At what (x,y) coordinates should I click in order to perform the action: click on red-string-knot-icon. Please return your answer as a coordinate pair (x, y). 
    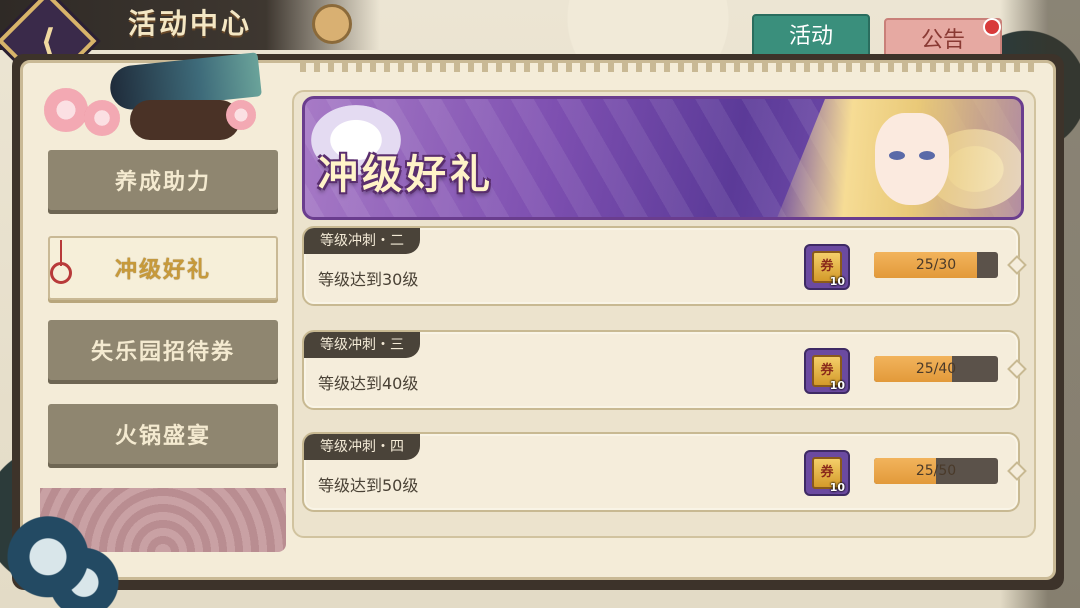
    Looking at the image, I should click on (61, 271).